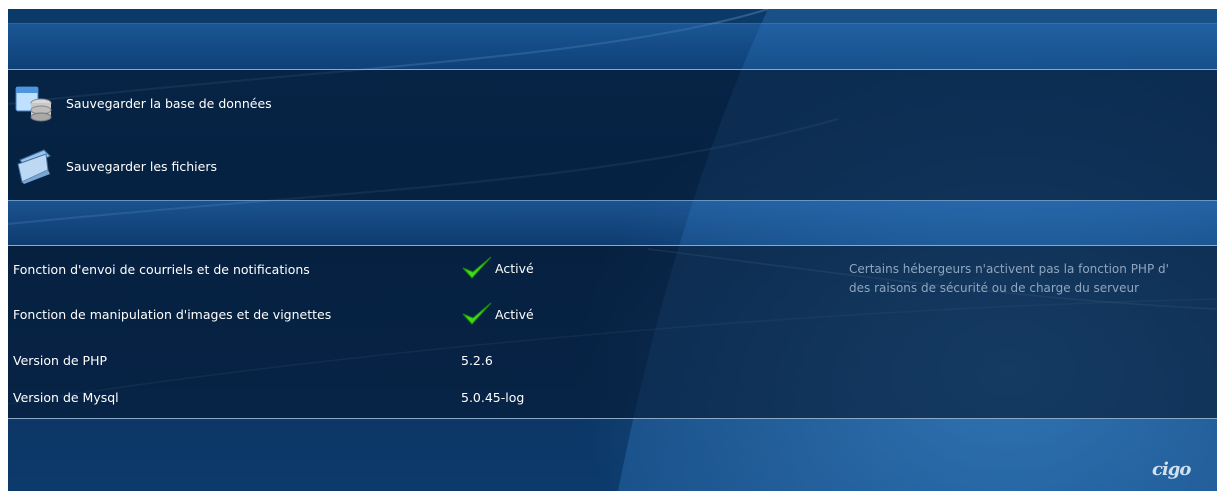  I want to click on mail-status: Activé, so click(497, 268).